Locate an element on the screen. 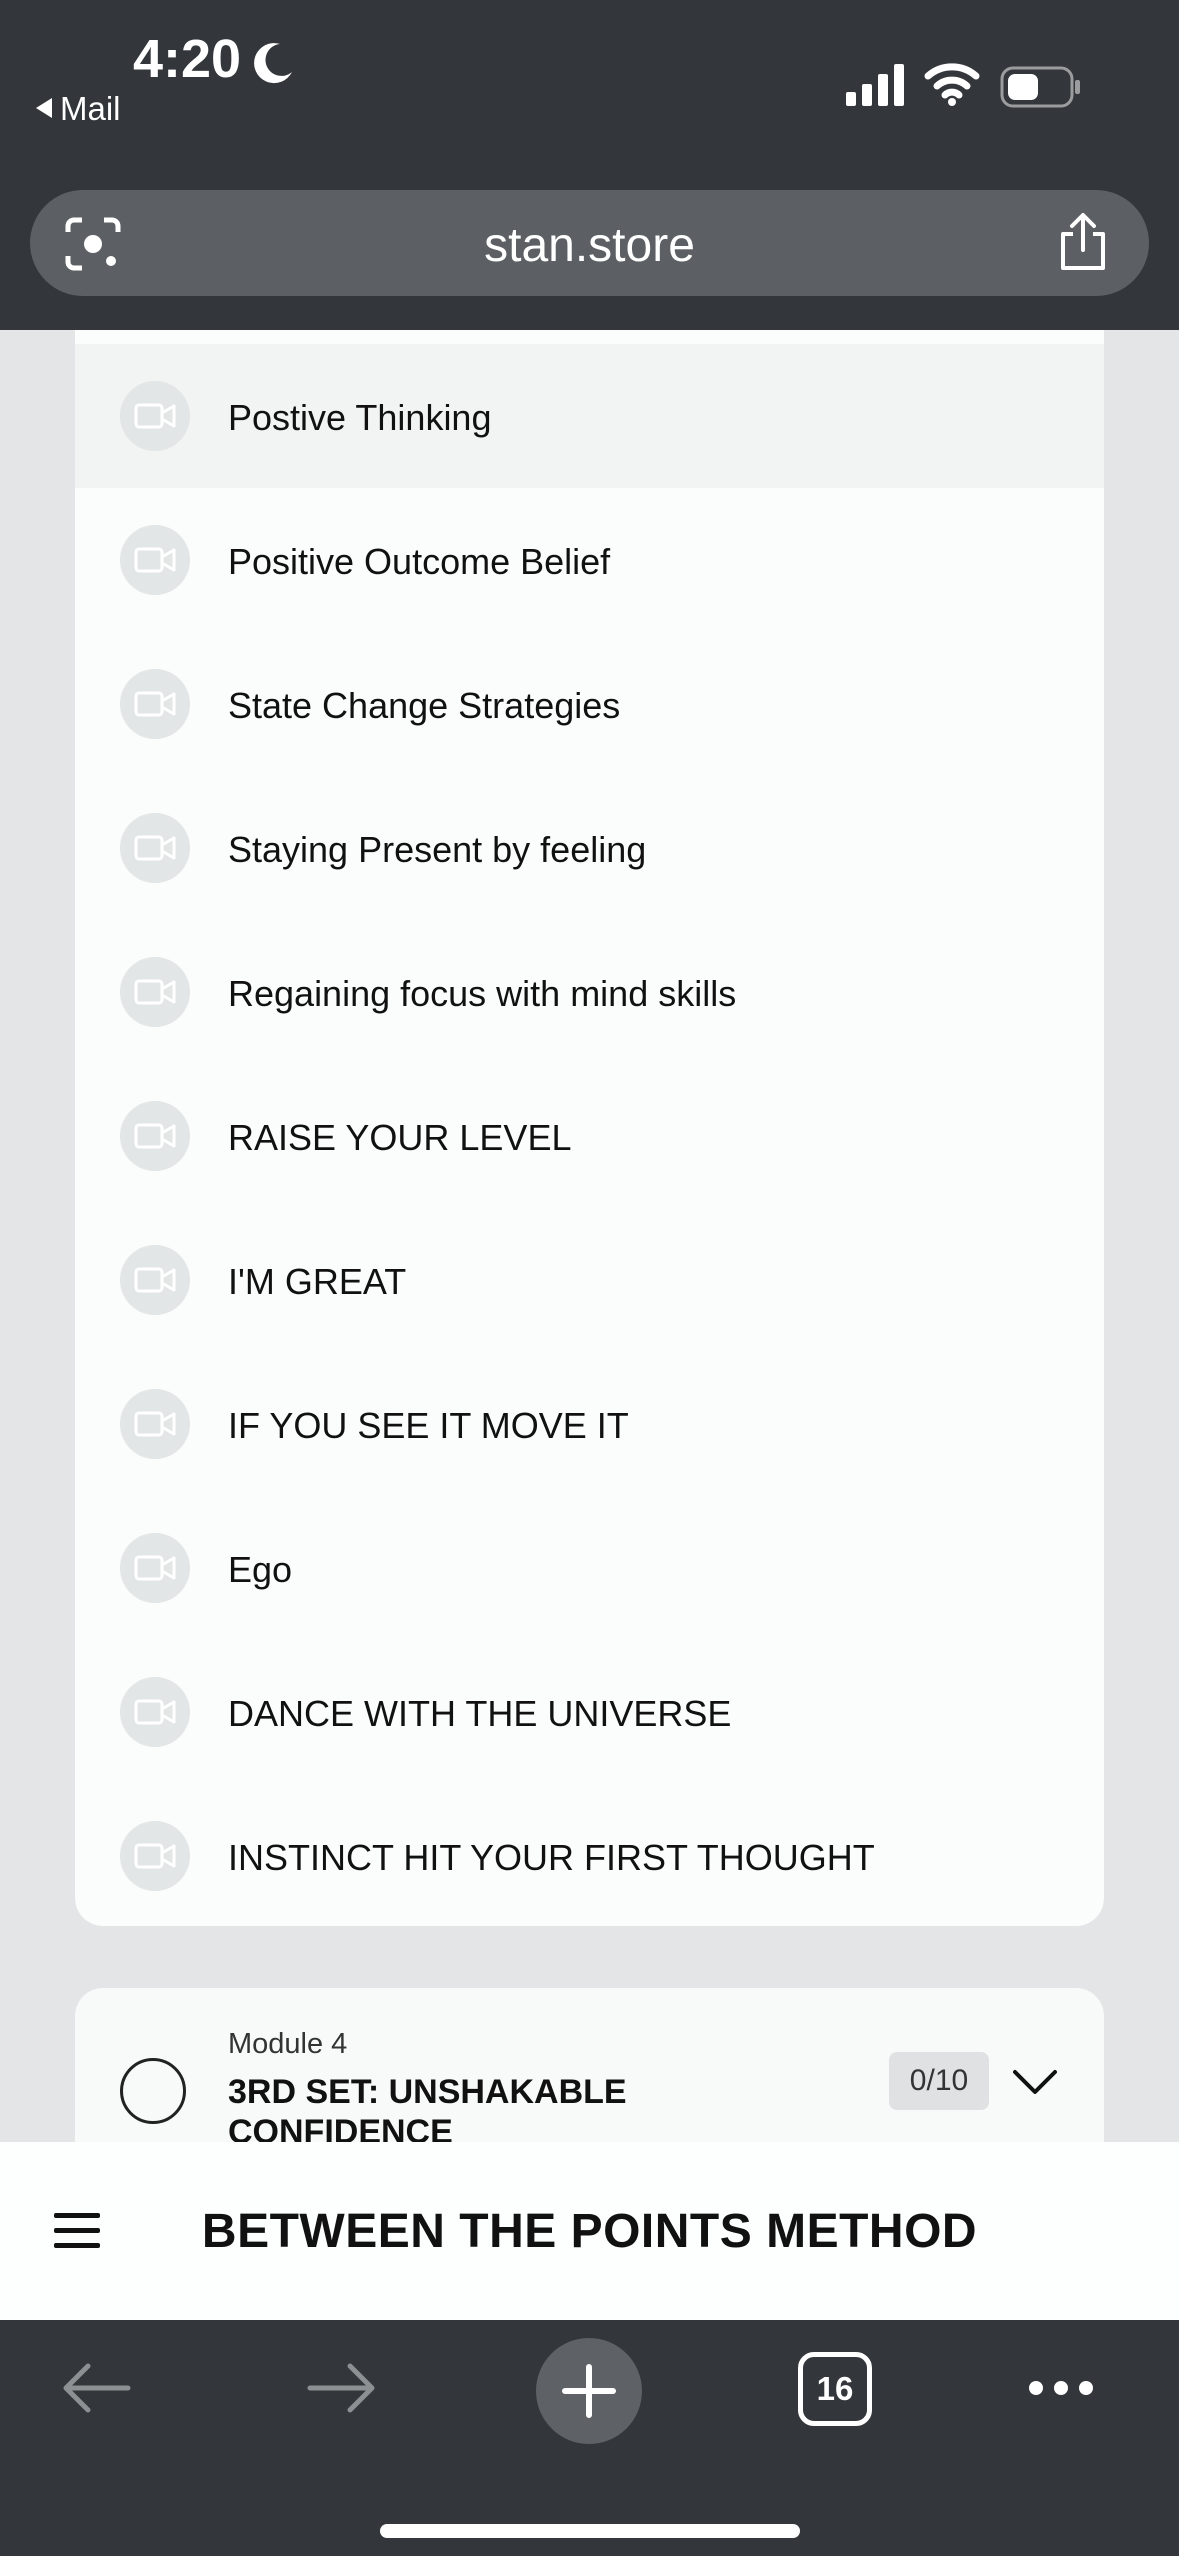 Image resolution: width=1179 pixels, height=2556 pixels. site-header: BETWEEN THE POINTS METHOD is located at coordinates (589, 2231).